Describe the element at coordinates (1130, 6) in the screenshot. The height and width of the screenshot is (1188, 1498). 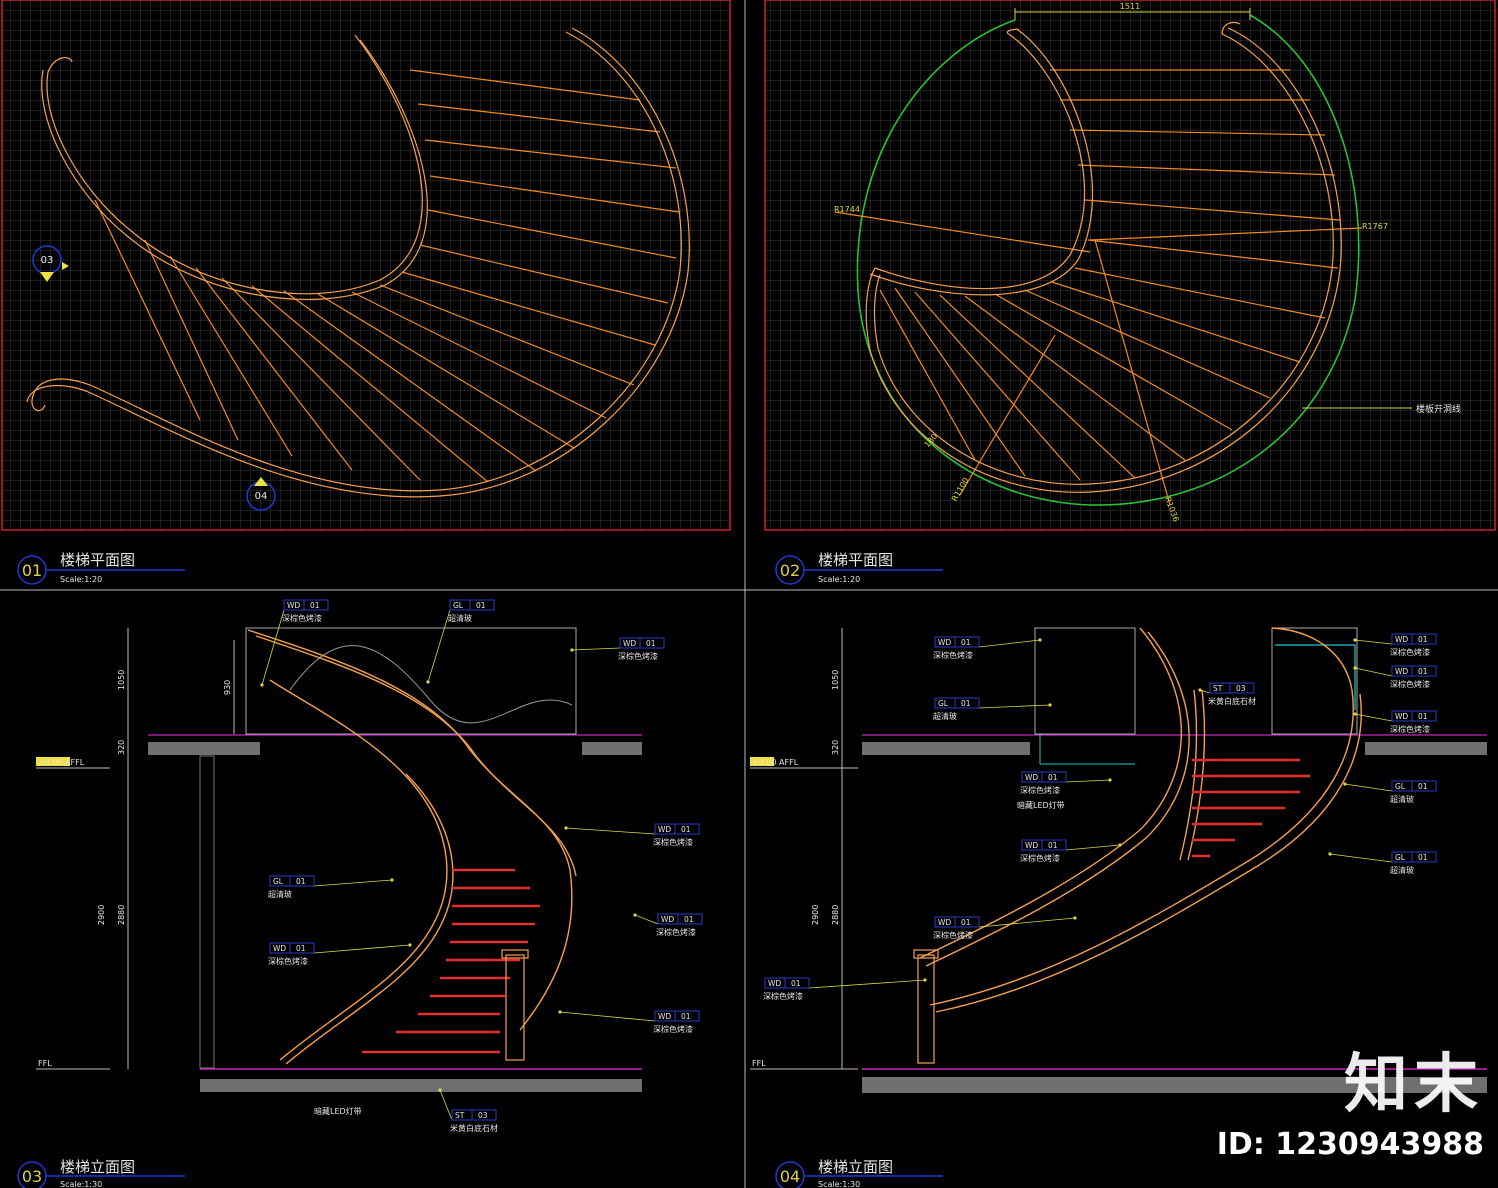
I see `dim-top: 1511` at that location.